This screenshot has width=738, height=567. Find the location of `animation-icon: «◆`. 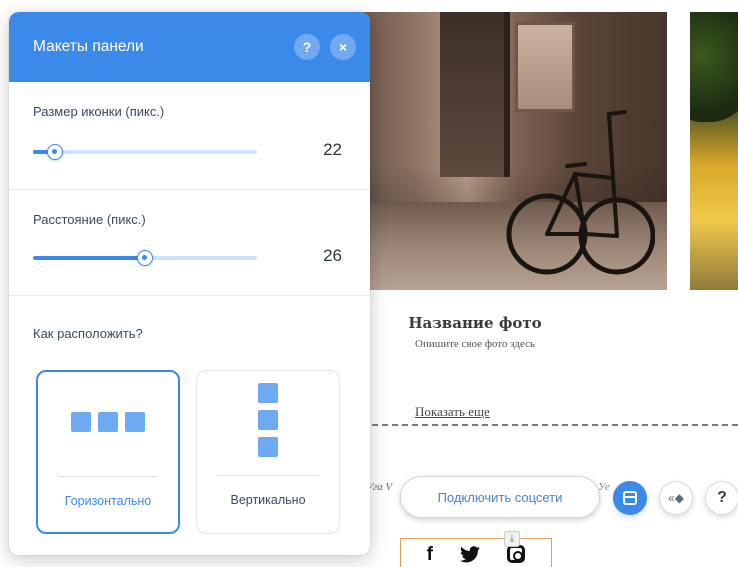

animation-icon: «◆ is located at coordinates (676, 498).